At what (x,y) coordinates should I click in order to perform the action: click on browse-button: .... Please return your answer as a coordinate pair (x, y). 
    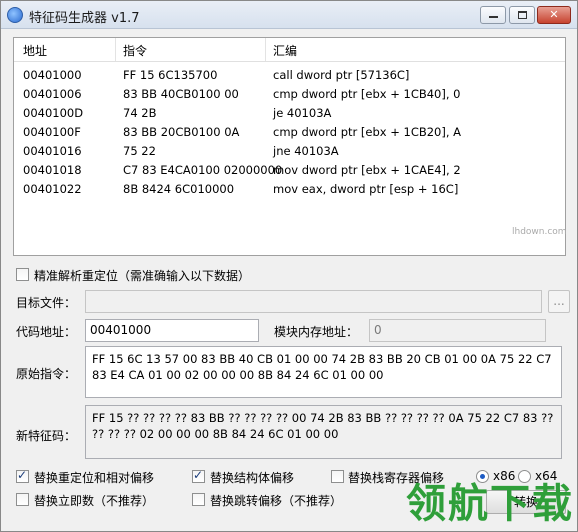
    Looking at the image, I should click on (559, 301).